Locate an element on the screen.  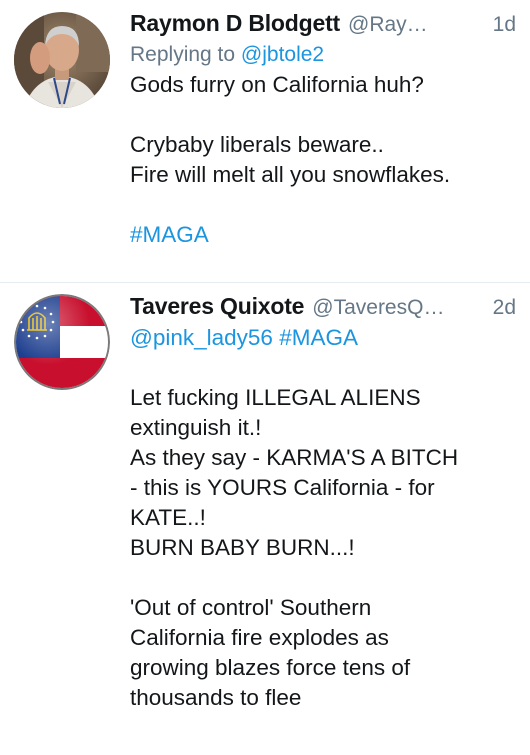
replying-to-label: Replying to is located at coordinates (183, 54).